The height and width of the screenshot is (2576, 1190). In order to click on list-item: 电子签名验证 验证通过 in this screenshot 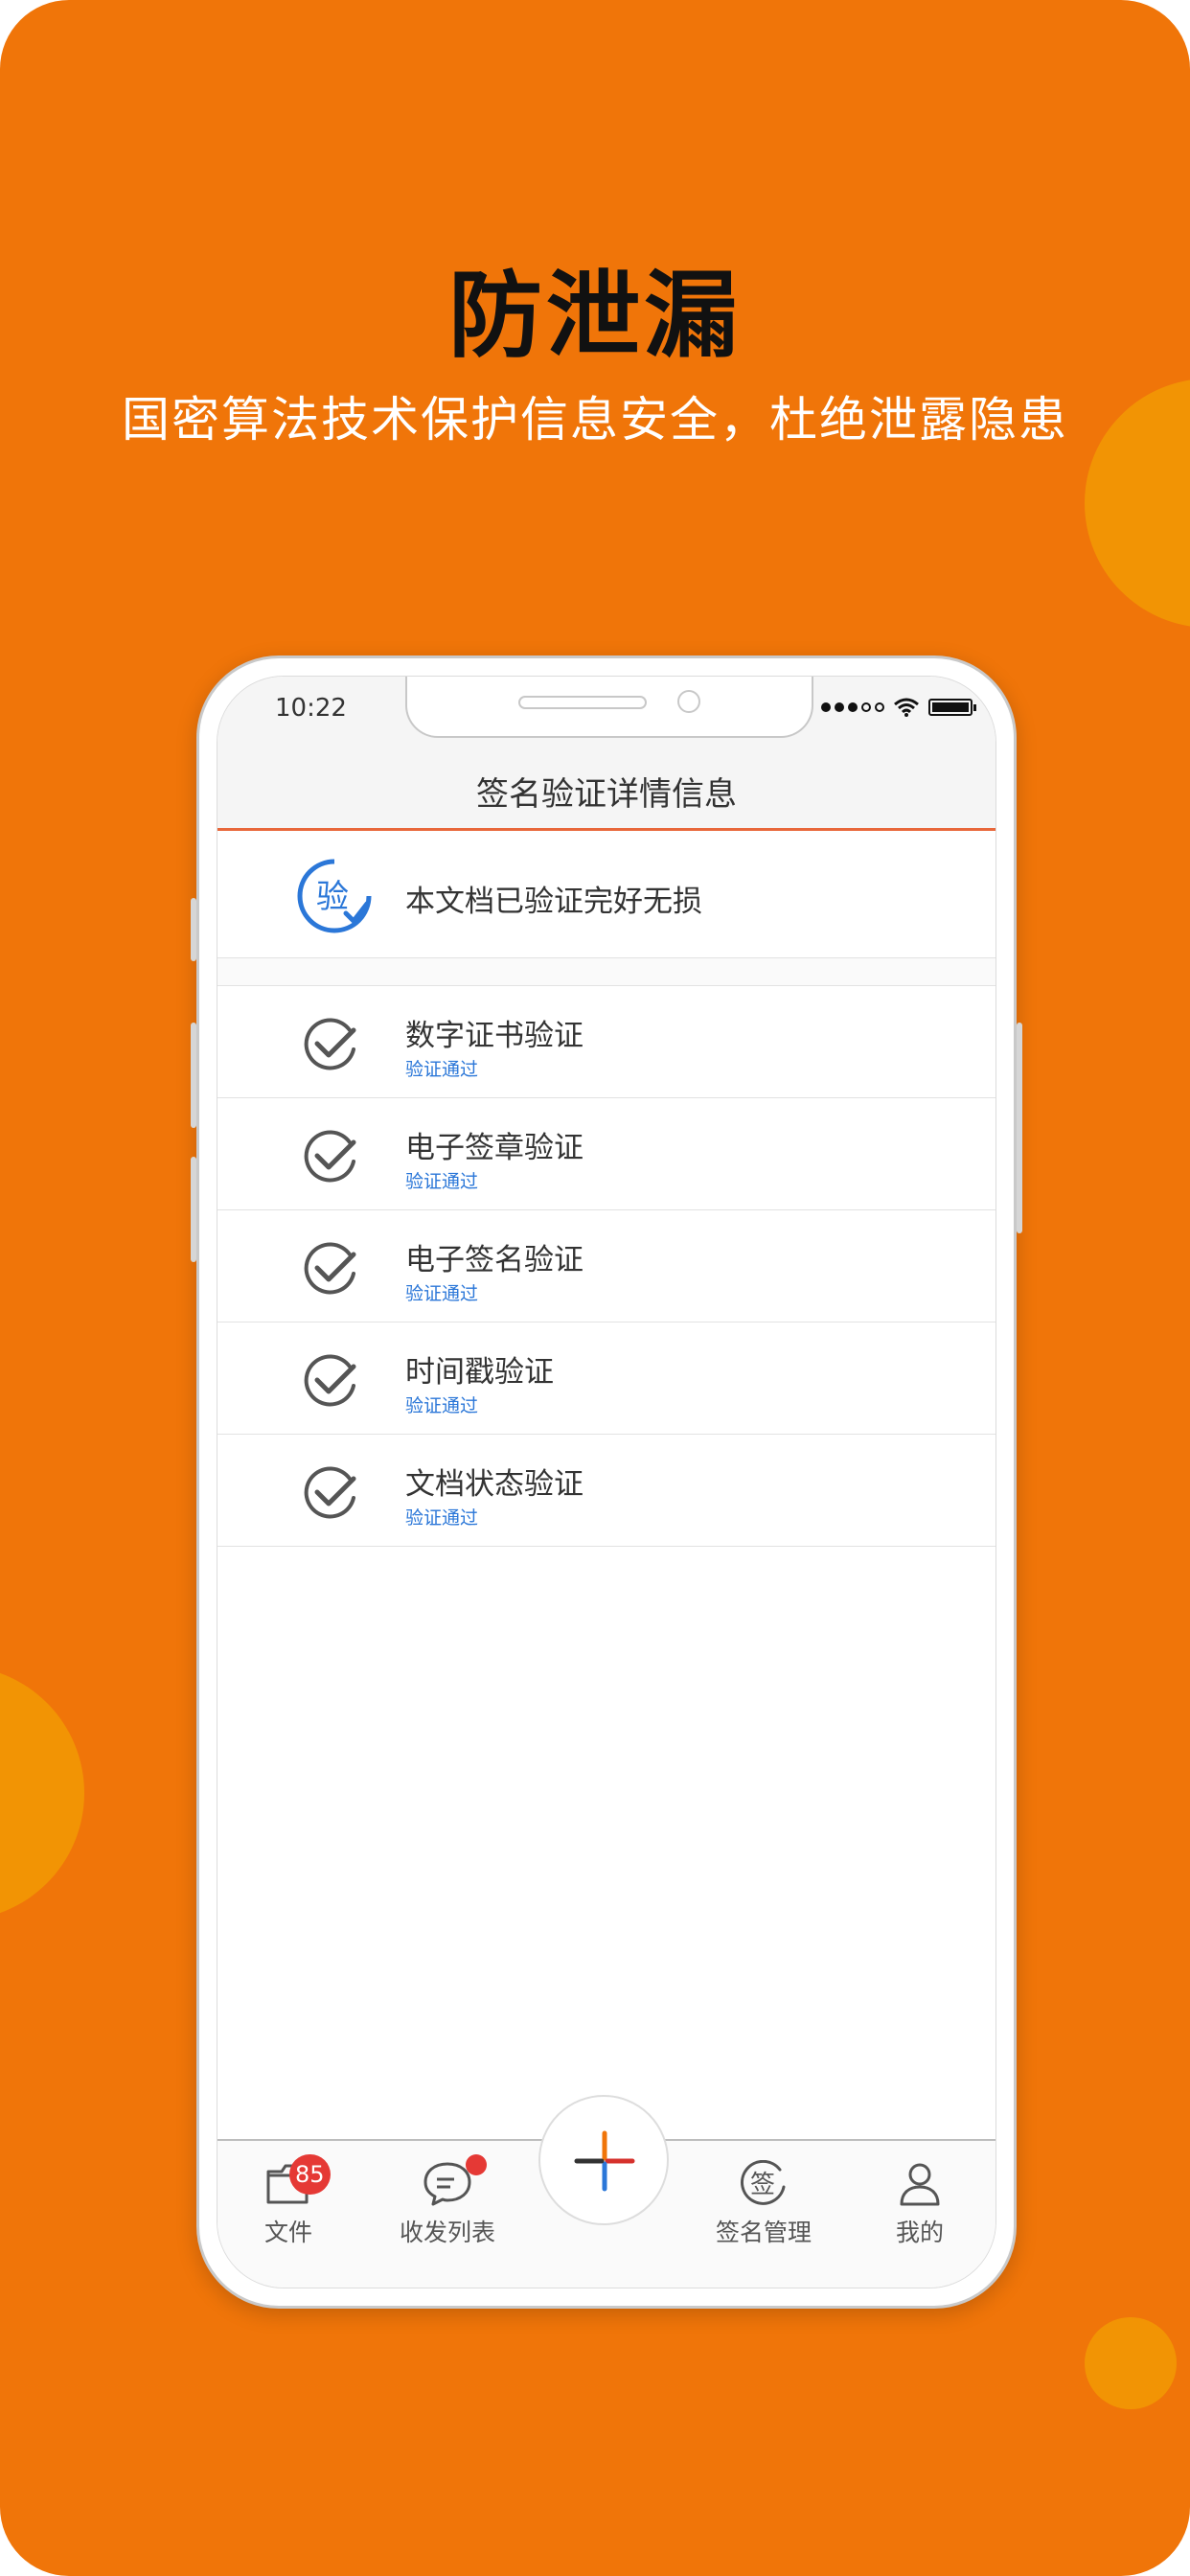, I will do `click(606, 1266)`.